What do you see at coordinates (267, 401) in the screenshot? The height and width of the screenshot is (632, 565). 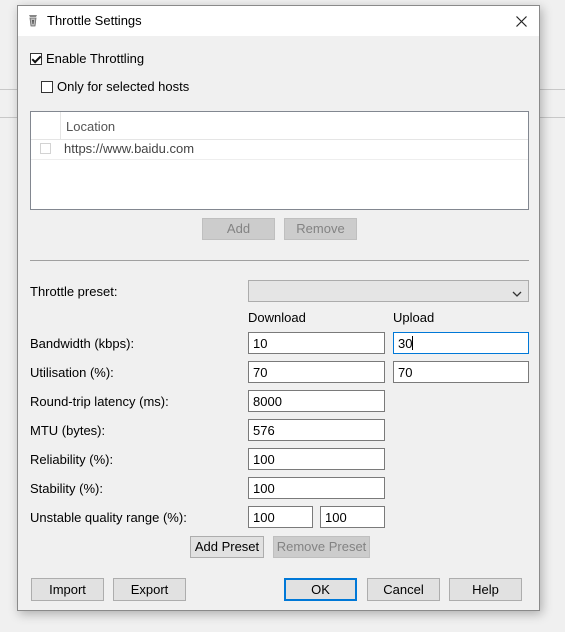 I see `latency-value: 8000` at bounding box center [267, 401].